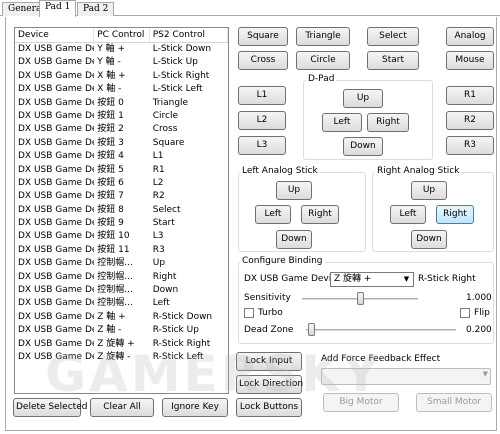 This screenshot has height=434, width=500. I want to click on pc-control-cell: 按鈕 6, so click(110, 182).